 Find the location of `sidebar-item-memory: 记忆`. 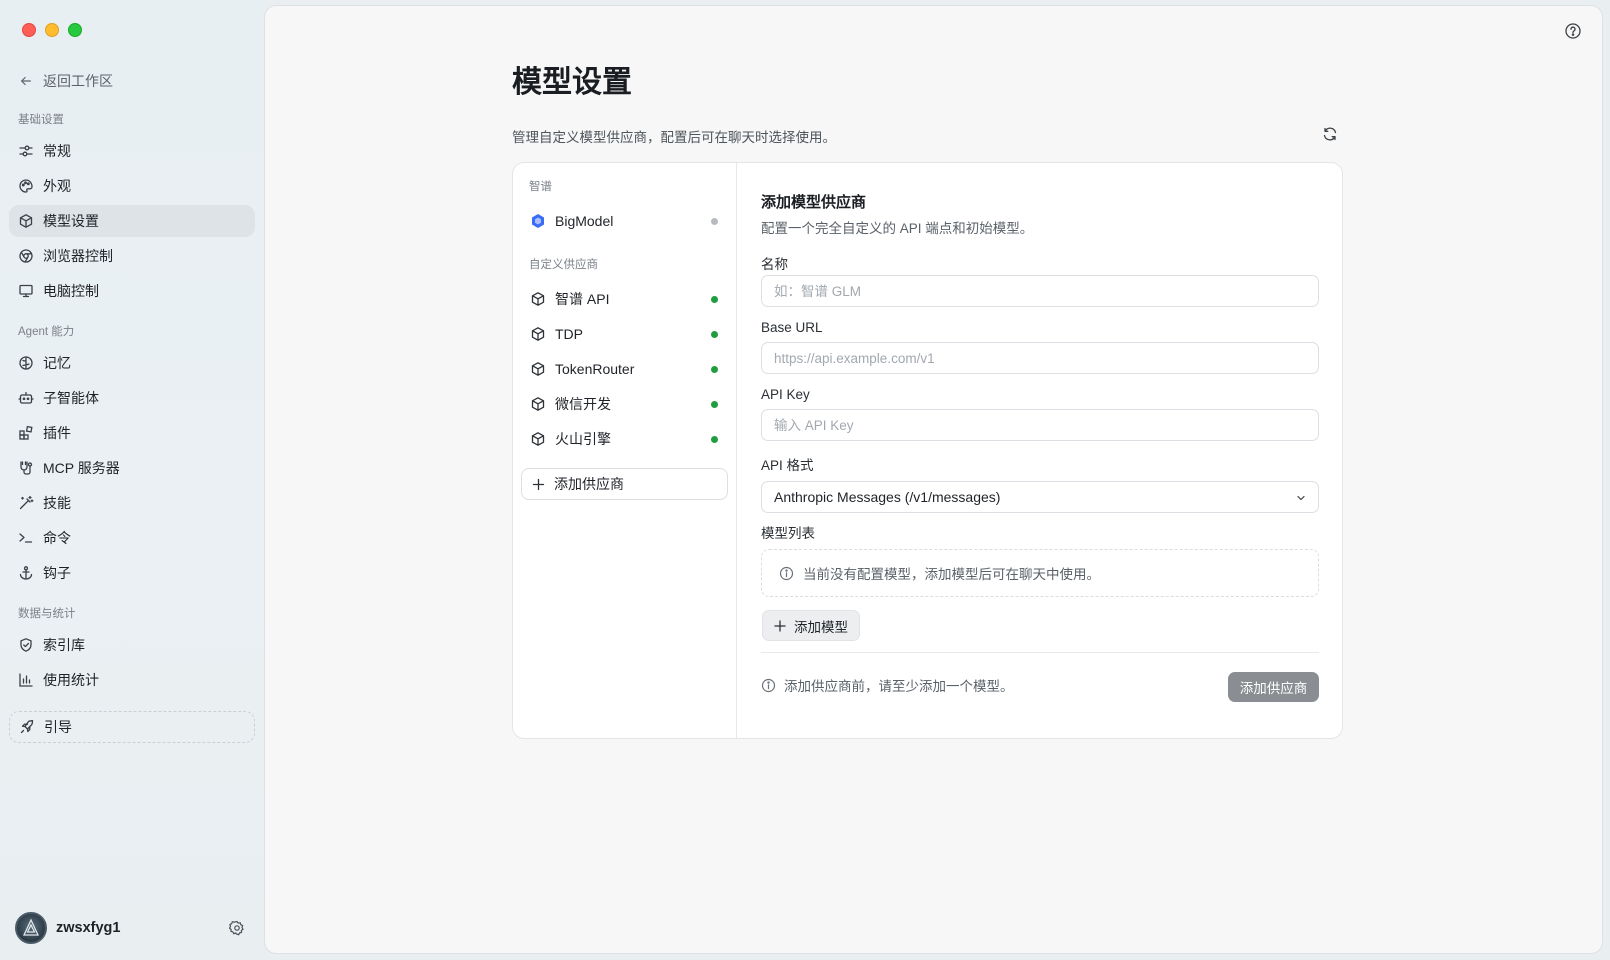

sidebar-item-memory: 记忆 is located at coordinates (132, 363).